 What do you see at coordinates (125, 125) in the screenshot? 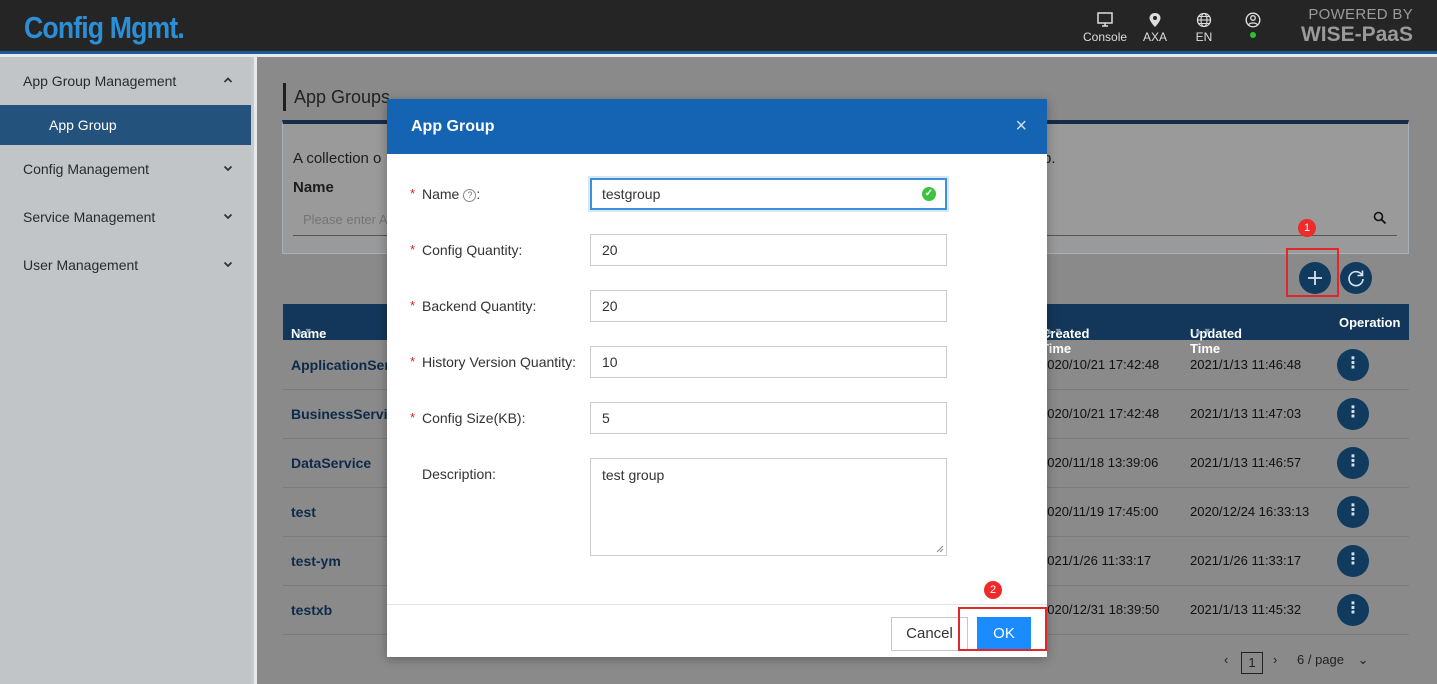
I see `sidebar-item-app-group: App Group` at bounding box center [125, 125].